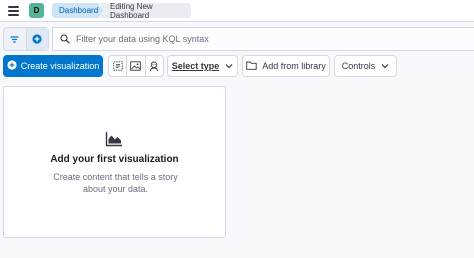 This screenshot has width=474, height=258. What do you see at coordinates (114, 141) in the screenshot?
I see `chart-area-icon` at bounding box center [114, 141].